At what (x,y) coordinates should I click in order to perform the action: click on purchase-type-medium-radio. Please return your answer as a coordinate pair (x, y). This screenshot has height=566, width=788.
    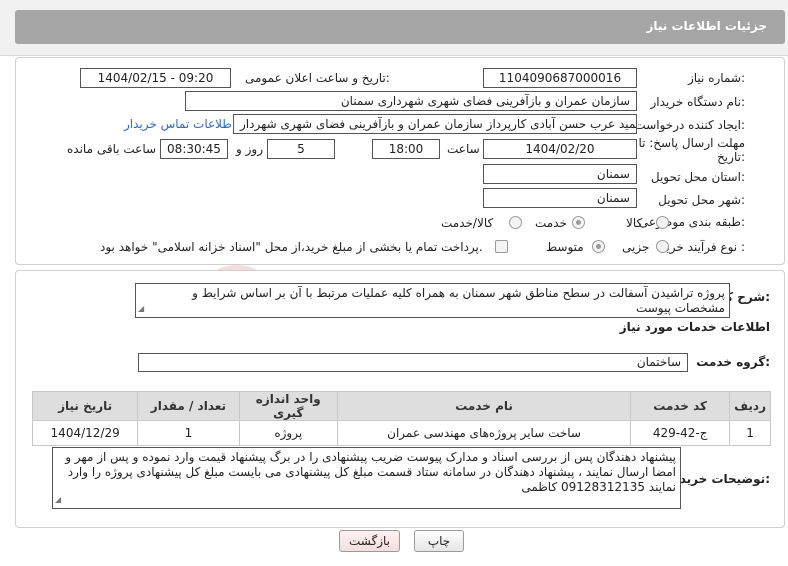
    Looking at the image, I should click on (598, 246).